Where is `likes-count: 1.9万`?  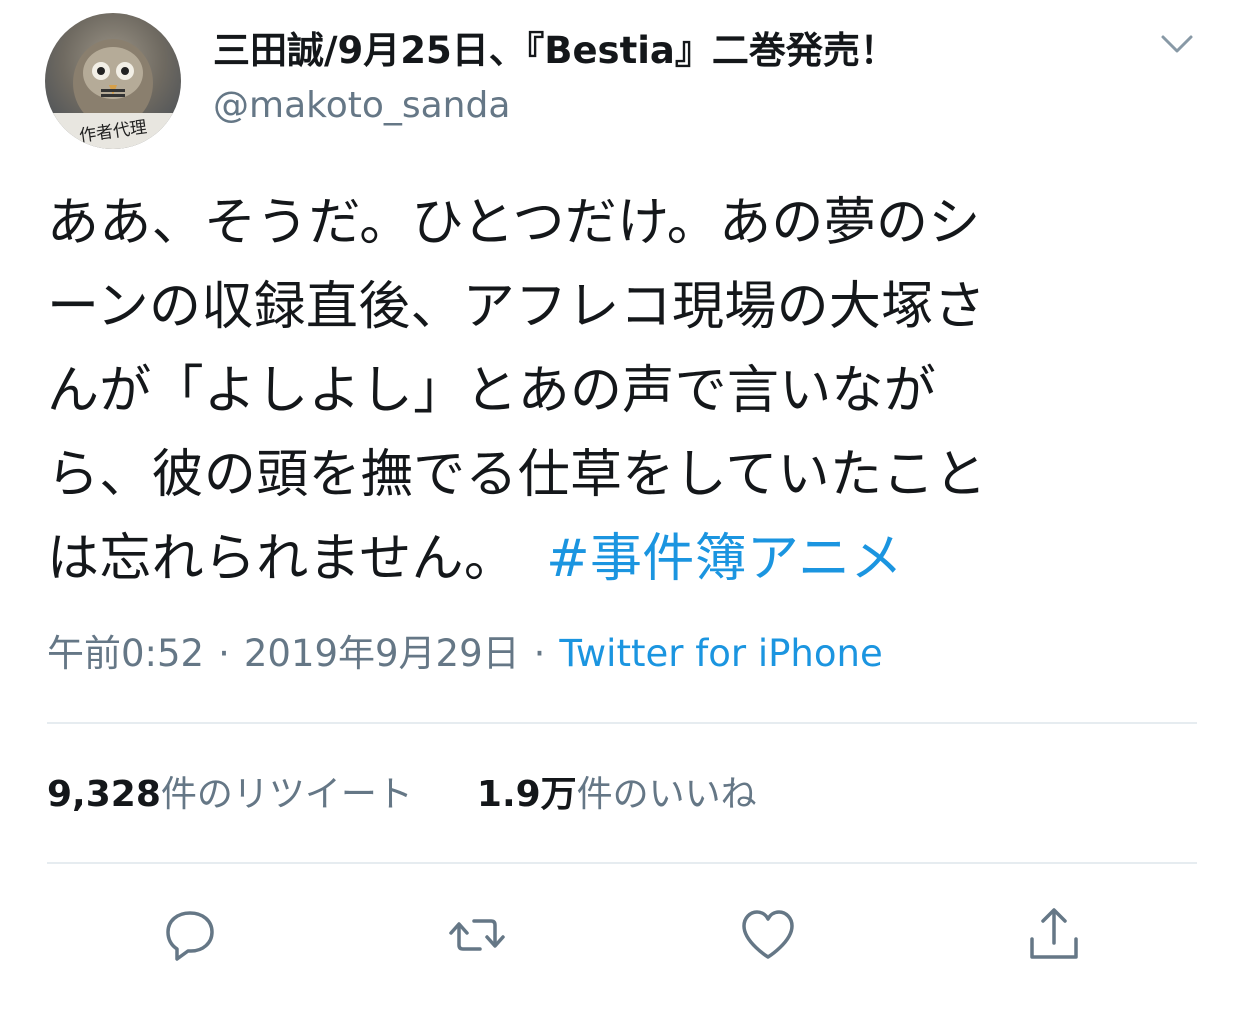 likes-count: 1.9万 is located at coordinates (526, 794).